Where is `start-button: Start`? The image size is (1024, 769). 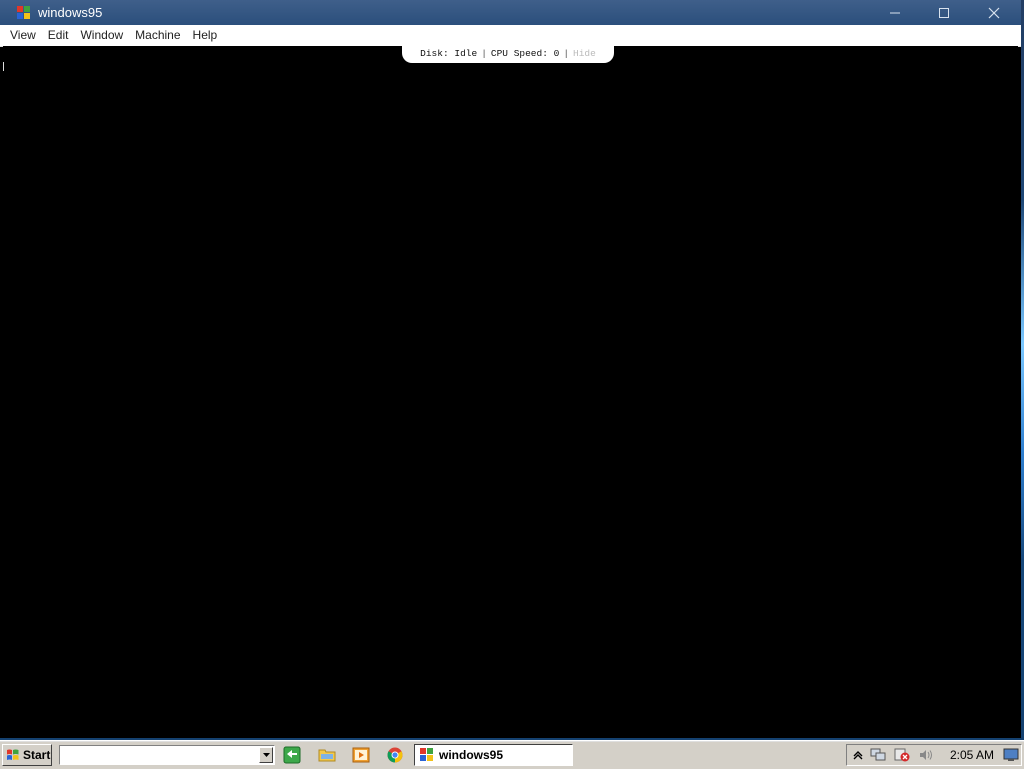 start-button: Start is located at coordinates (27, 755).